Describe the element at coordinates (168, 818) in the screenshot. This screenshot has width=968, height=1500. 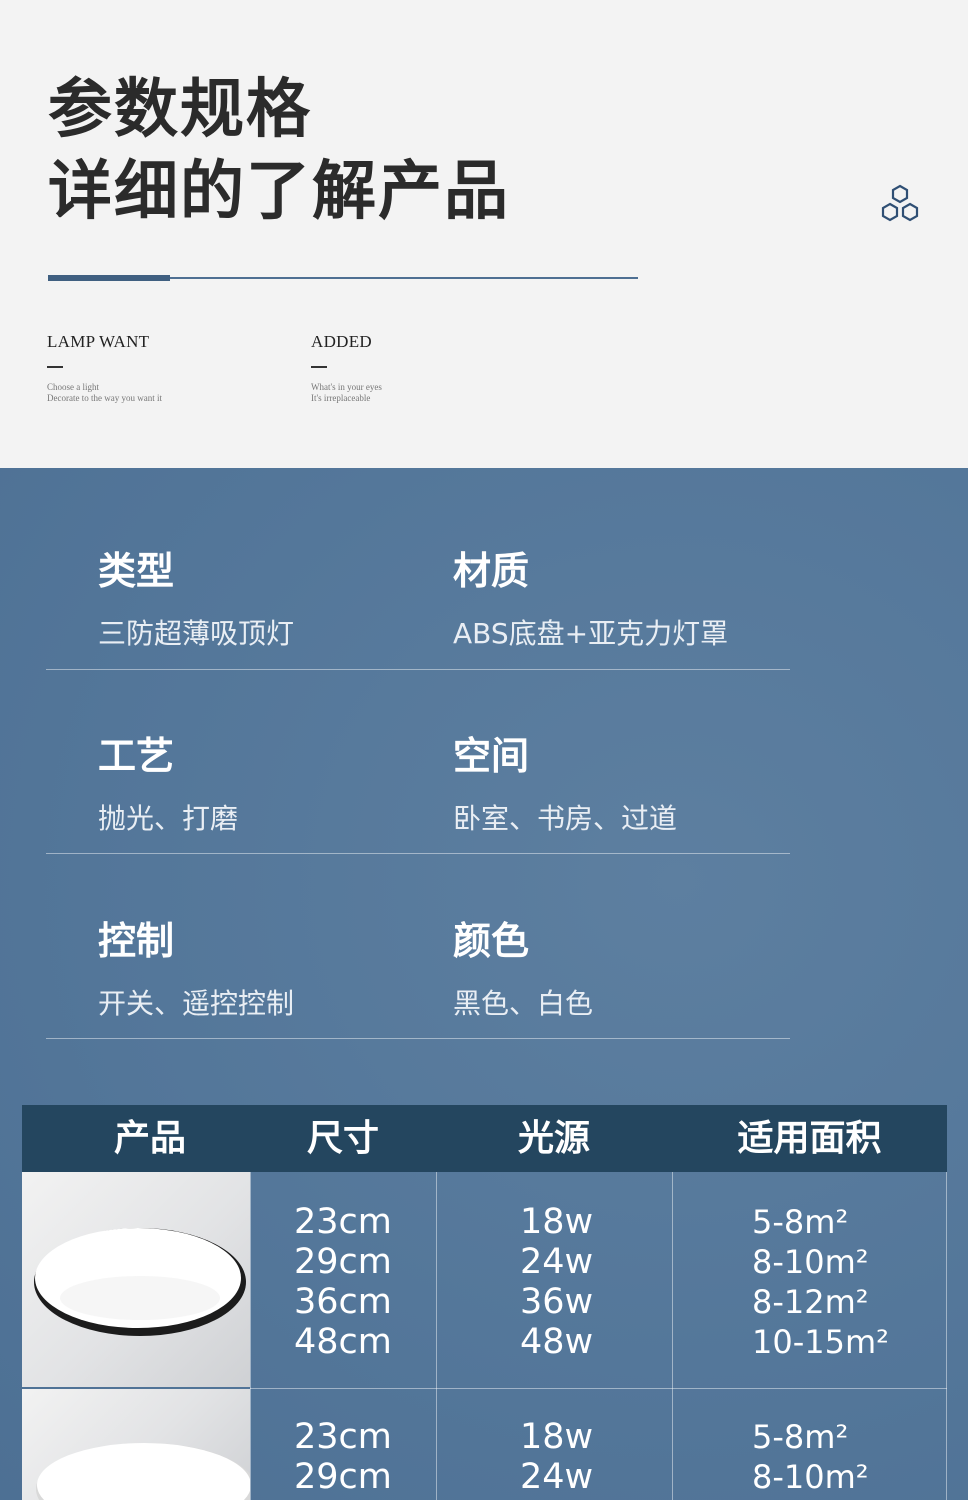
I see `spec-value: 抛光、打磨` at that location.